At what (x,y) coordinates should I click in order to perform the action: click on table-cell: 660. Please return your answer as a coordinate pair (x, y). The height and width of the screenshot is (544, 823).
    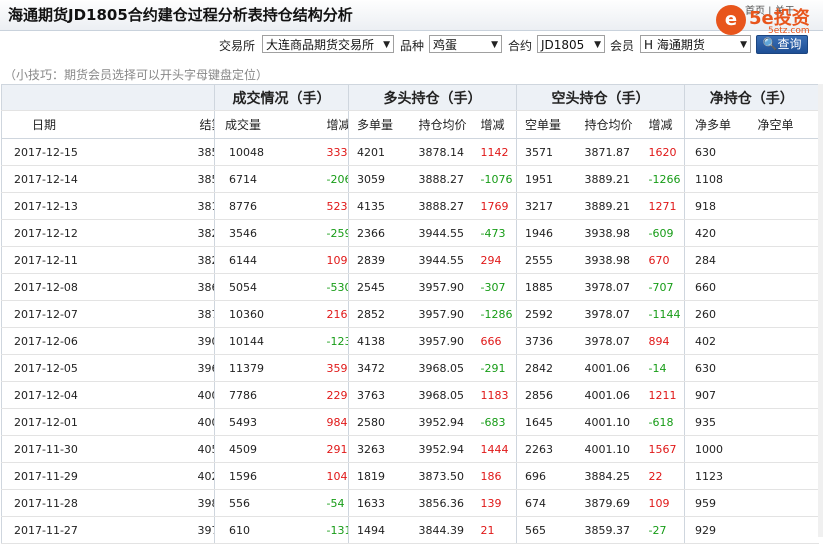
    Looking at the image, I should click on (718, 287).